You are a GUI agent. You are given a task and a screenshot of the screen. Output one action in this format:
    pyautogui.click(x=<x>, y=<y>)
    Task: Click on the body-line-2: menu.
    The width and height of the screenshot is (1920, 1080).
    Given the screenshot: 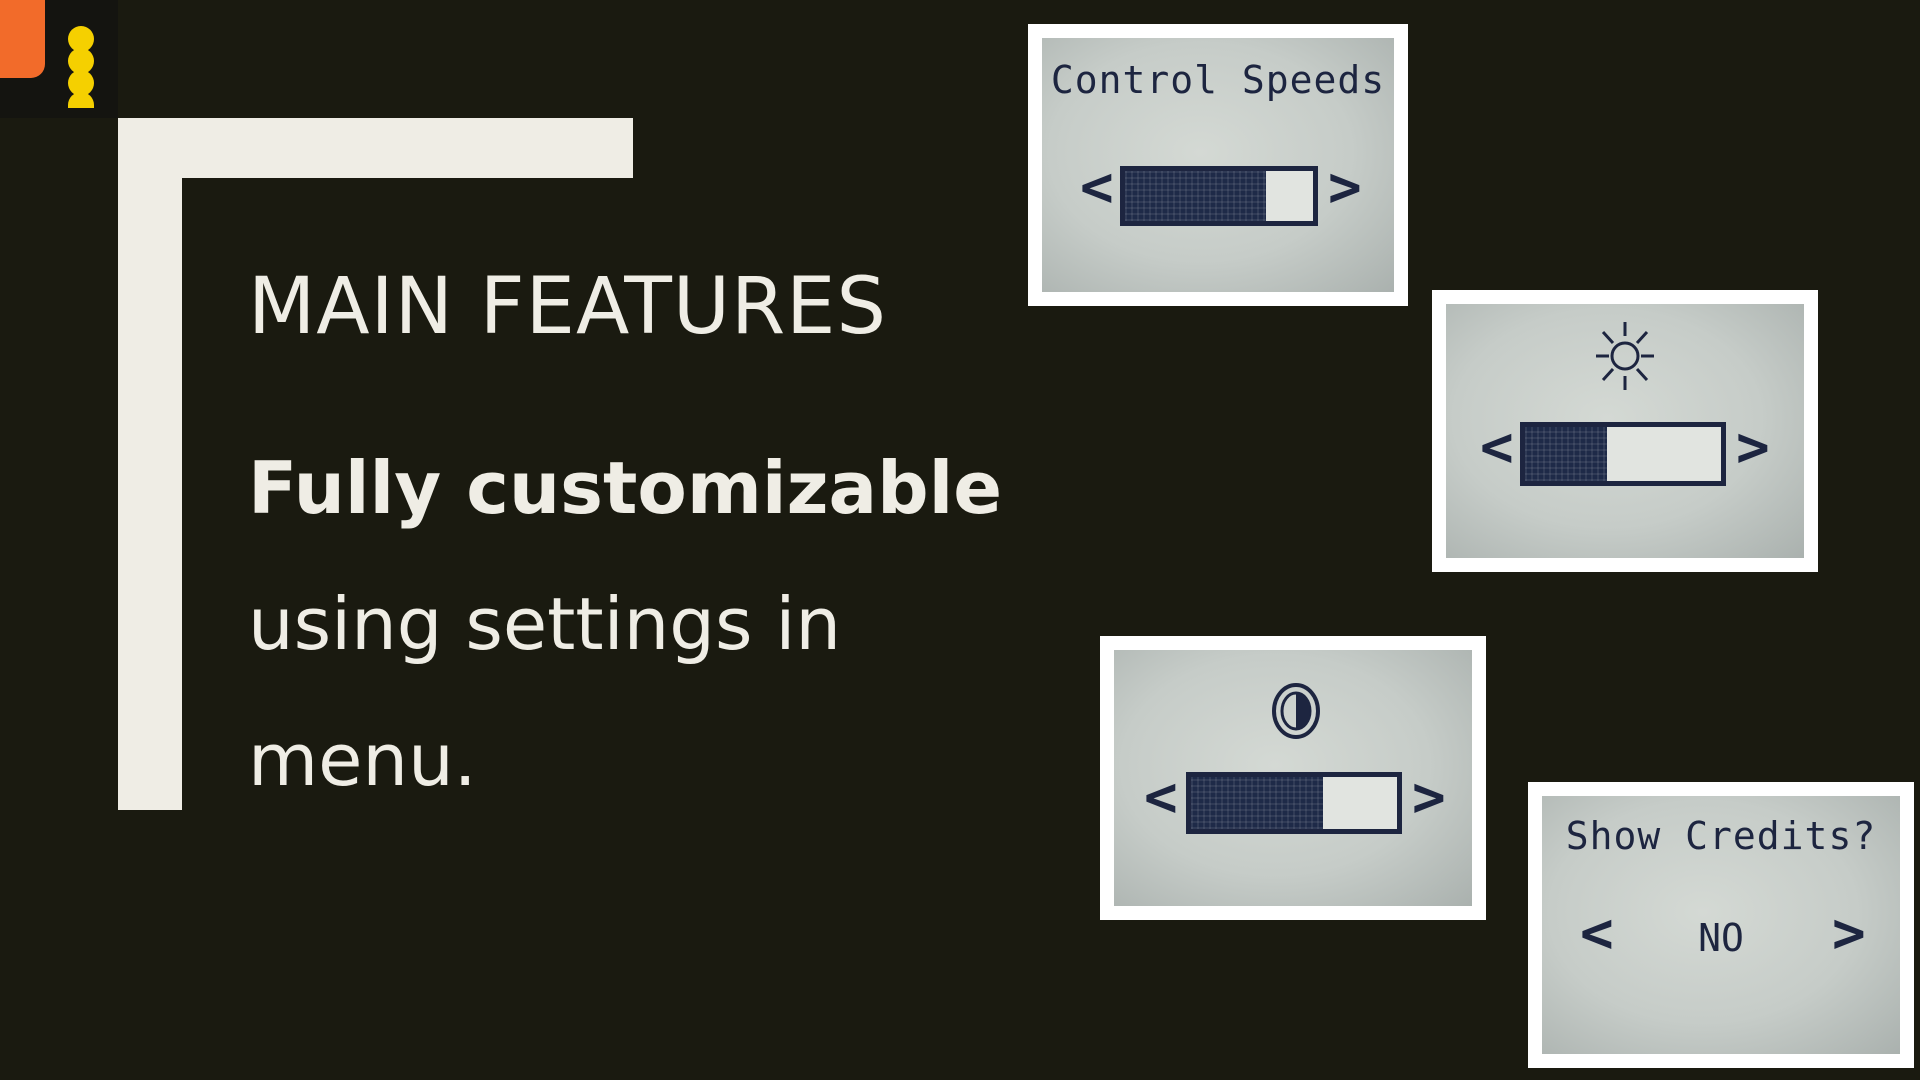 What is the action you would take?
    pyautogui.click(x=362, y=760)
    